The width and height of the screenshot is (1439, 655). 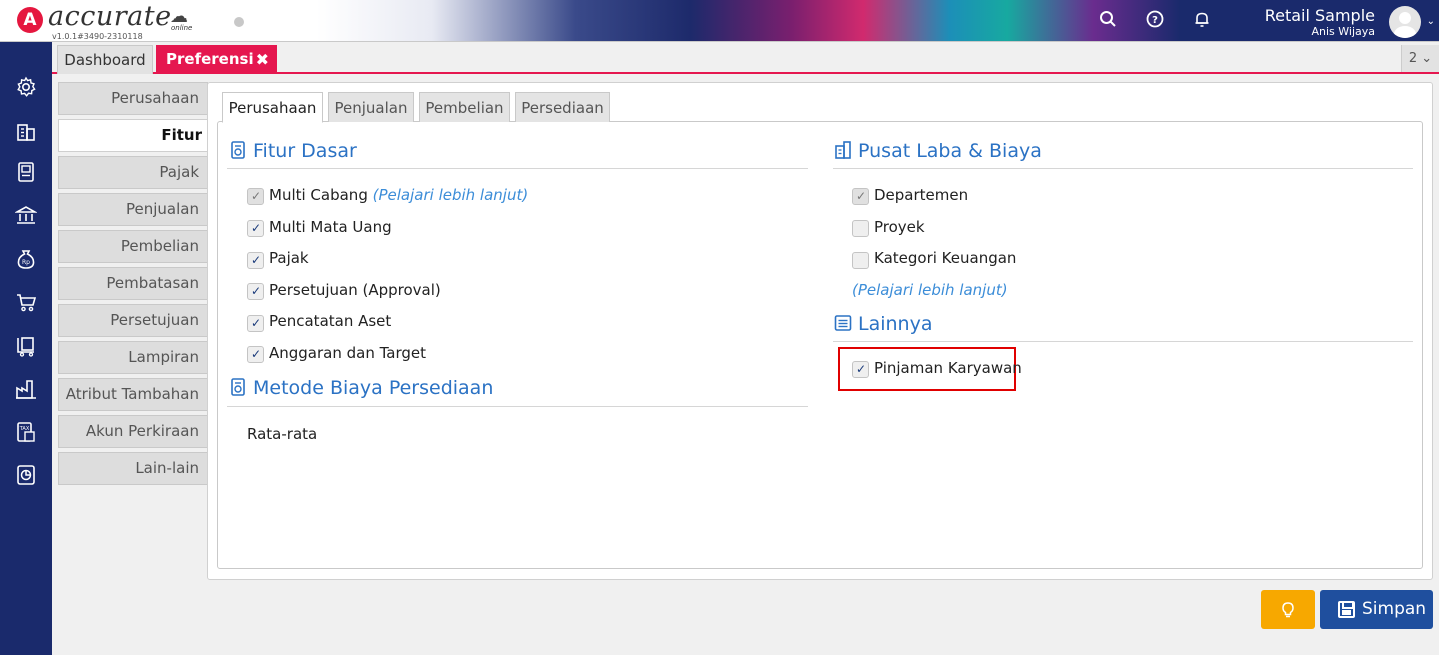 What do you see at coordinates (24, 429) in the screenshot?
I see `svg-text: TAX` at bounding box center [24, 429].